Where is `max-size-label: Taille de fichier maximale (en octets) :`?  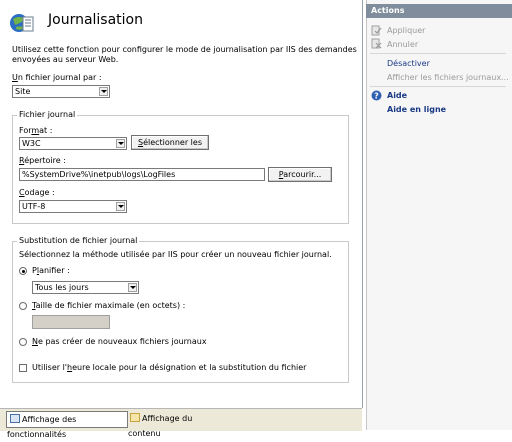 max-size-label: Taille de fichier maximale (en octets) : is located at coordinates (108, 306).